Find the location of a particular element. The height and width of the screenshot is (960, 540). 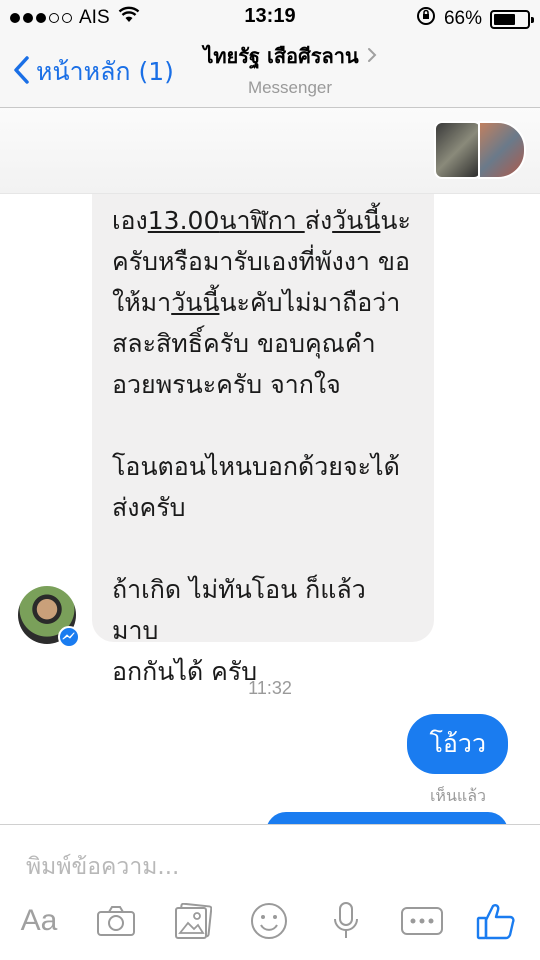

conversation-title: ไทยรัฐ เสือศีรลาน Messenger is located at coordinates (290, 69).